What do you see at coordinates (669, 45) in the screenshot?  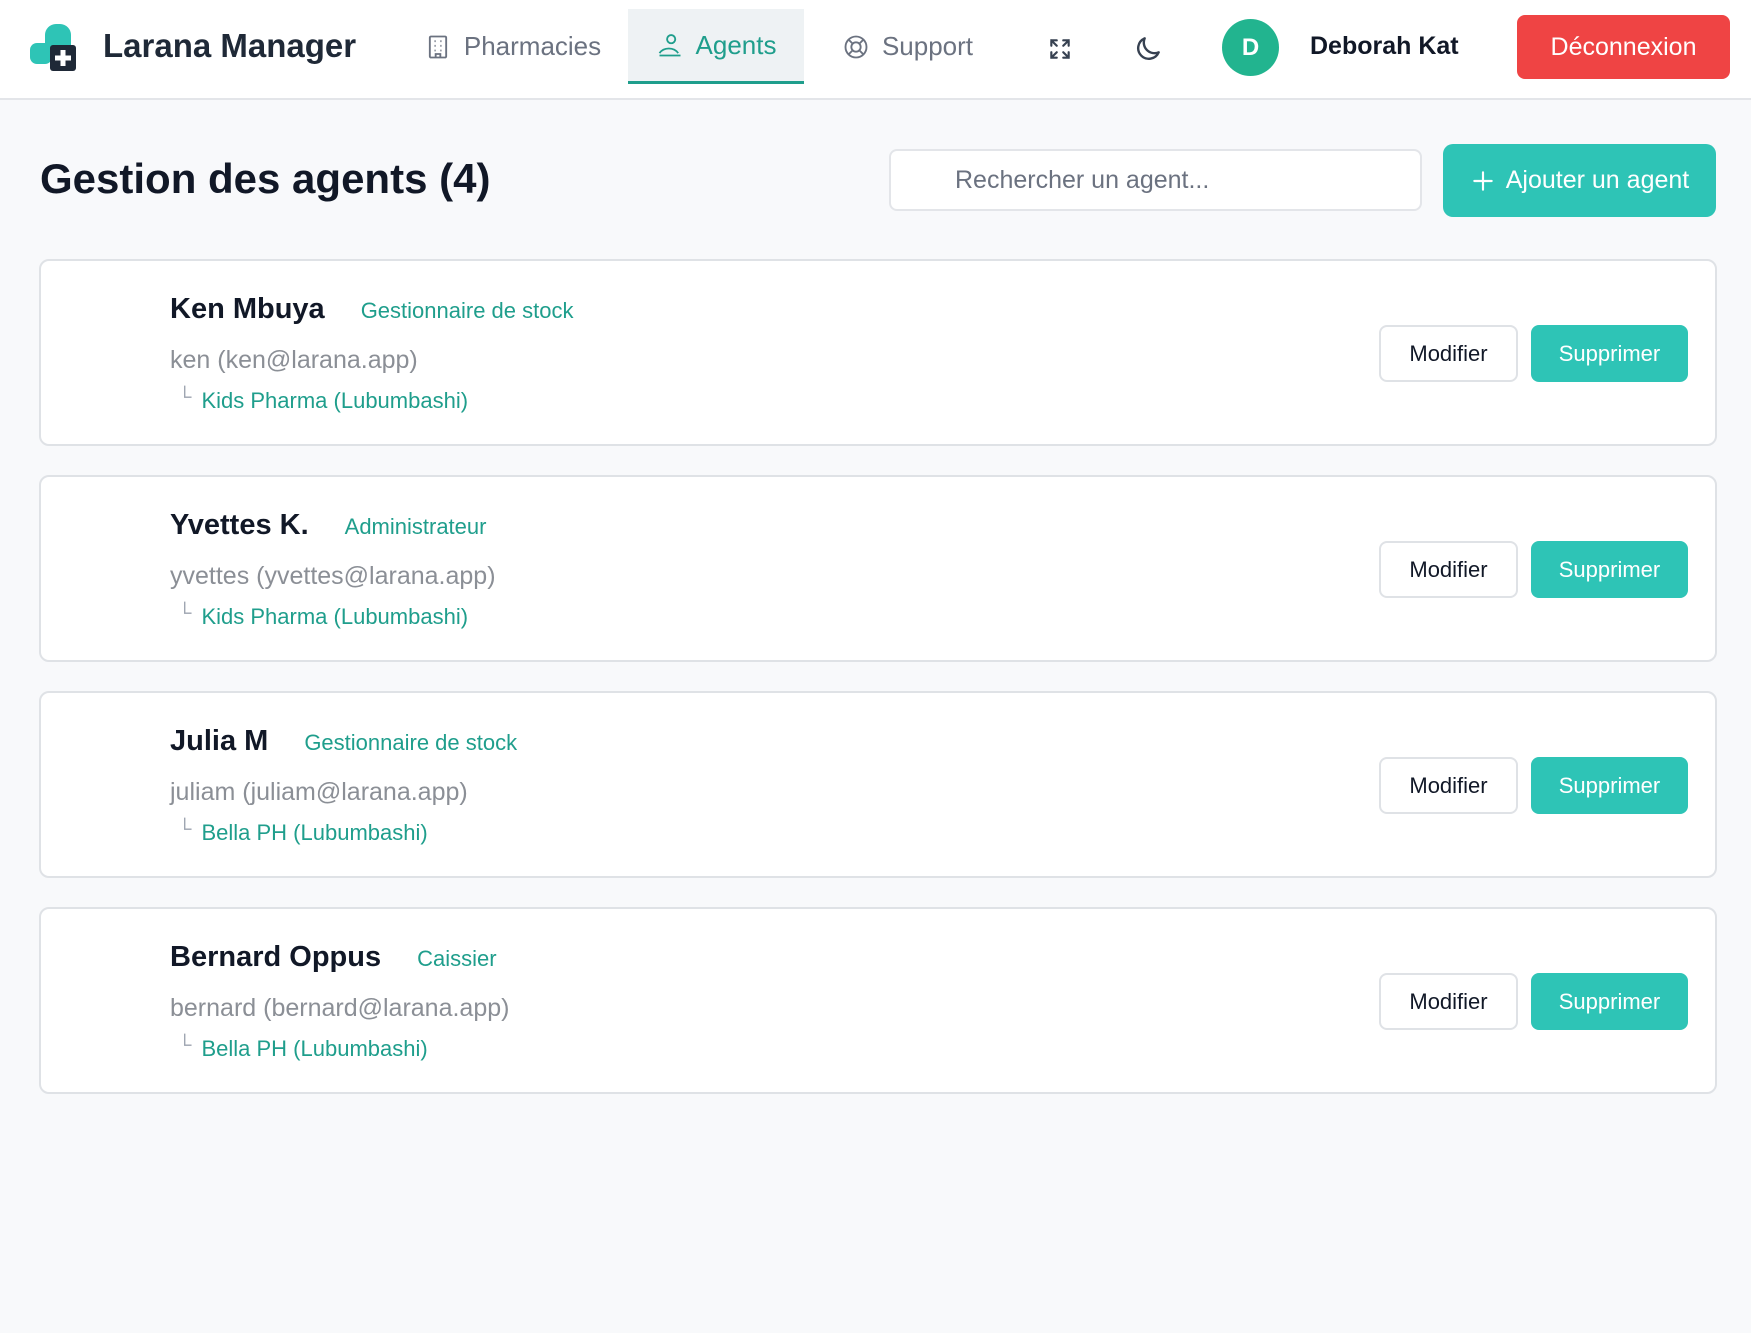 I see `user-gear-icon` at bounding box center [669, 45].